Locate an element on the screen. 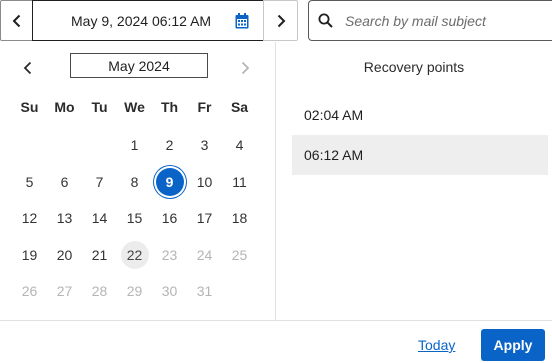 The height and width of the screenshot is (363, 552). day-number: 12 is located at coordinates (29, 218).